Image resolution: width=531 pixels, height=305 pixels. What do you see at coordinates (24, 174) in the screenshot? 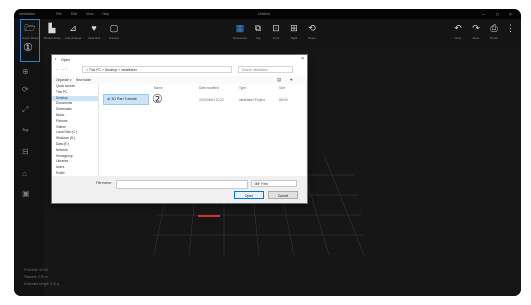
I see `cut-tool-icon: ⌂` at bounding box center [24, 174].